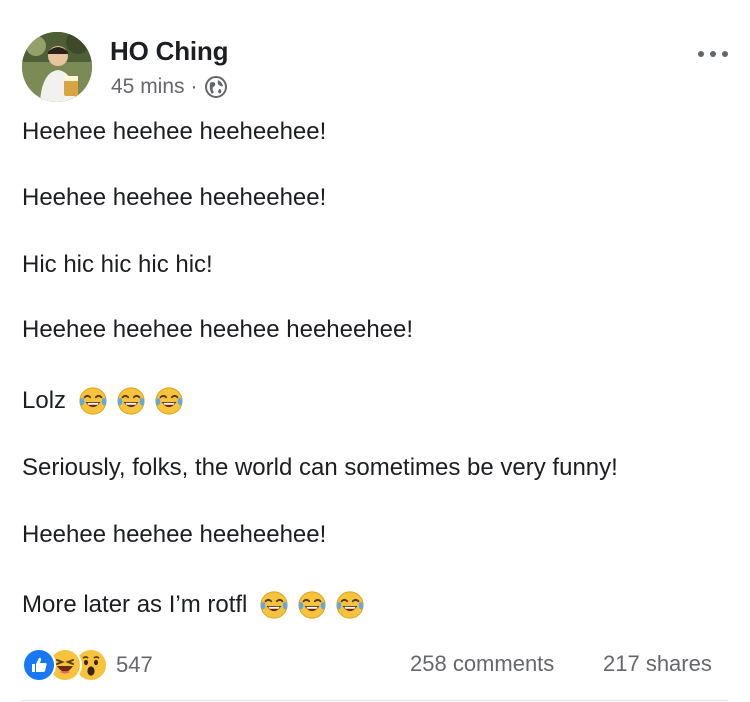 The image size is (750, 702). I want to click on post-line-1: Heehee heehee heeheehee!, so click(174, 131).